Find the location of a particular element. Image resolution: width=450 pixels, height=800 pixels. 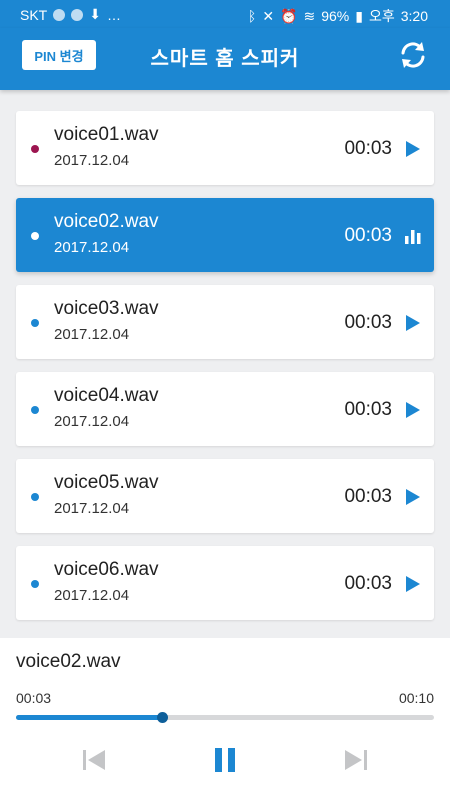

mute-icon: ✕ is located at coordinates (268, 15).